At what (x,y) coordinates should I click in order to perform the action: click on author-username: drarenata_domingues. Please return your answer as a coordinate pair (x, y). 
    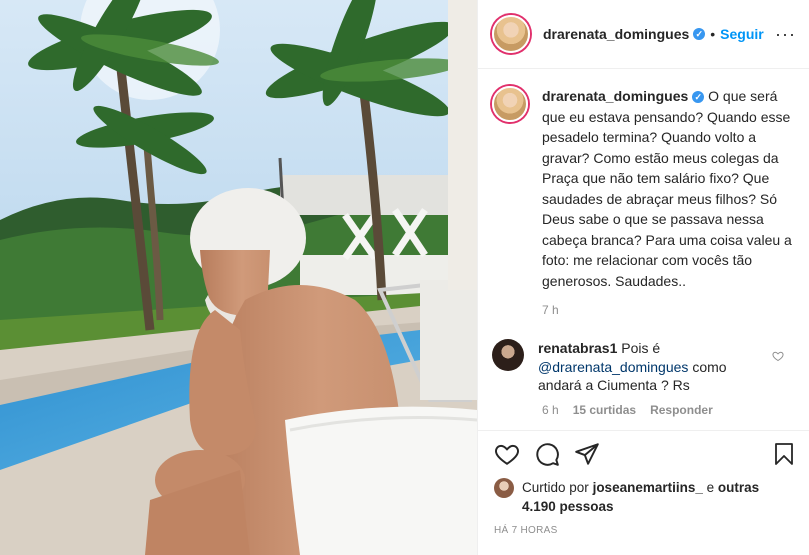
    Looking at the image, I should click on (616, 34).